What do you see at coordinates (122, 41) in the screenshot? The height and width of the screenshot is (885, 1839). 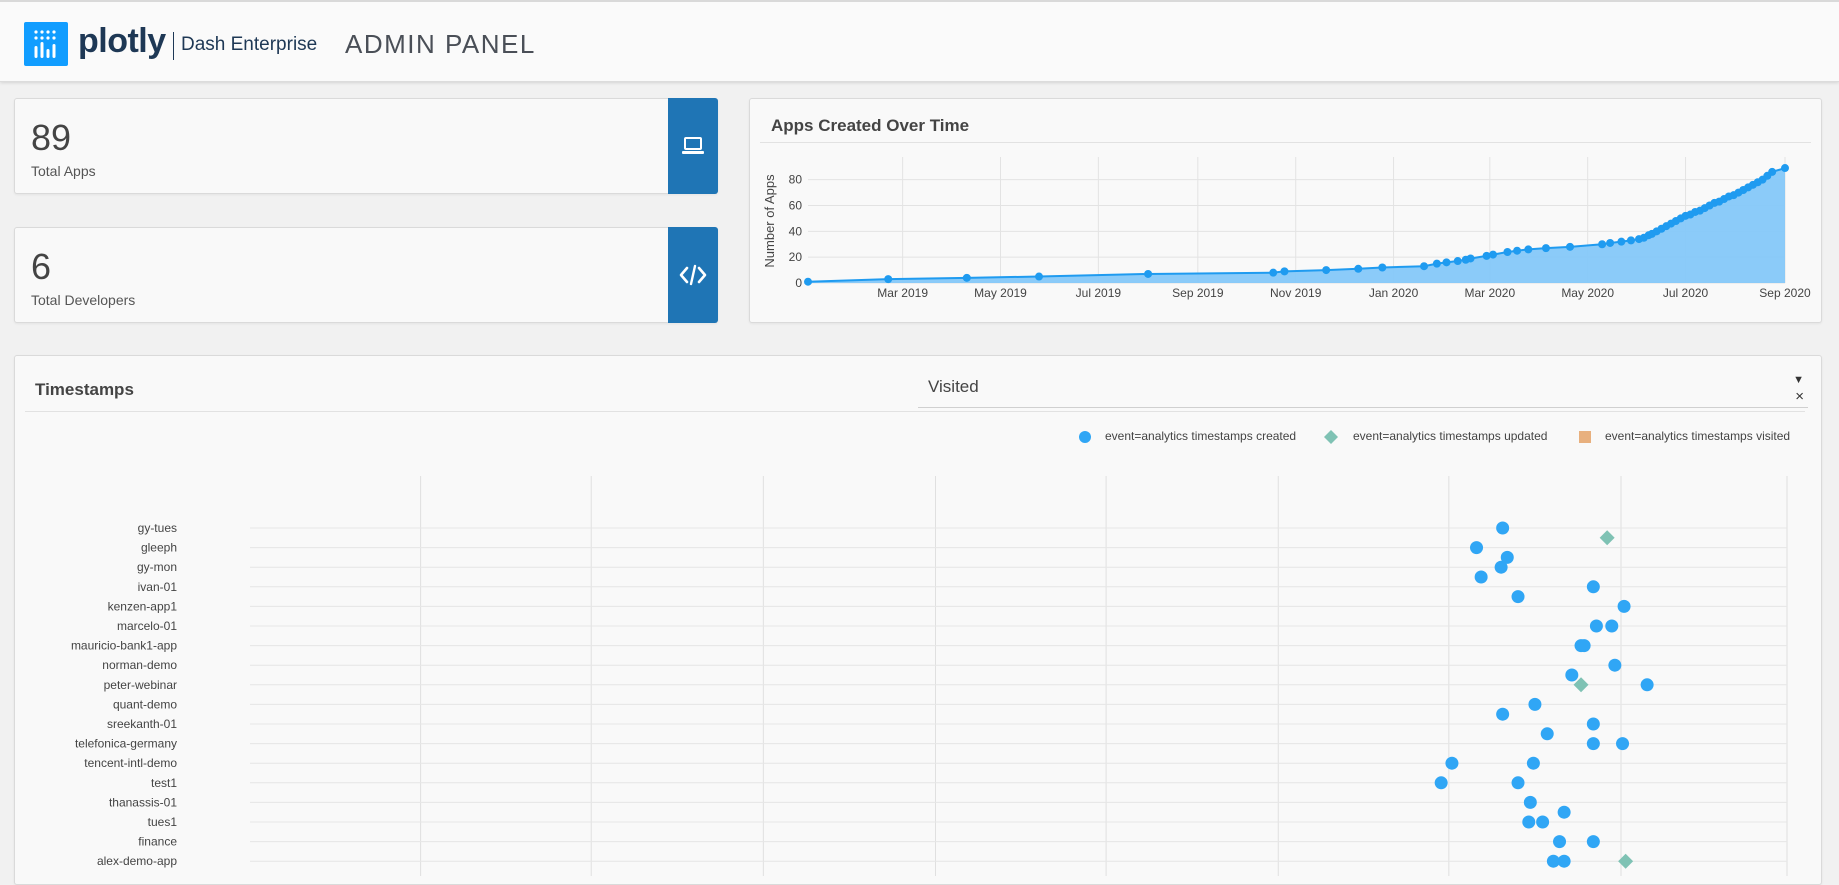 I see `logo-wordmark: plotly` at bounding box center [122, 41].